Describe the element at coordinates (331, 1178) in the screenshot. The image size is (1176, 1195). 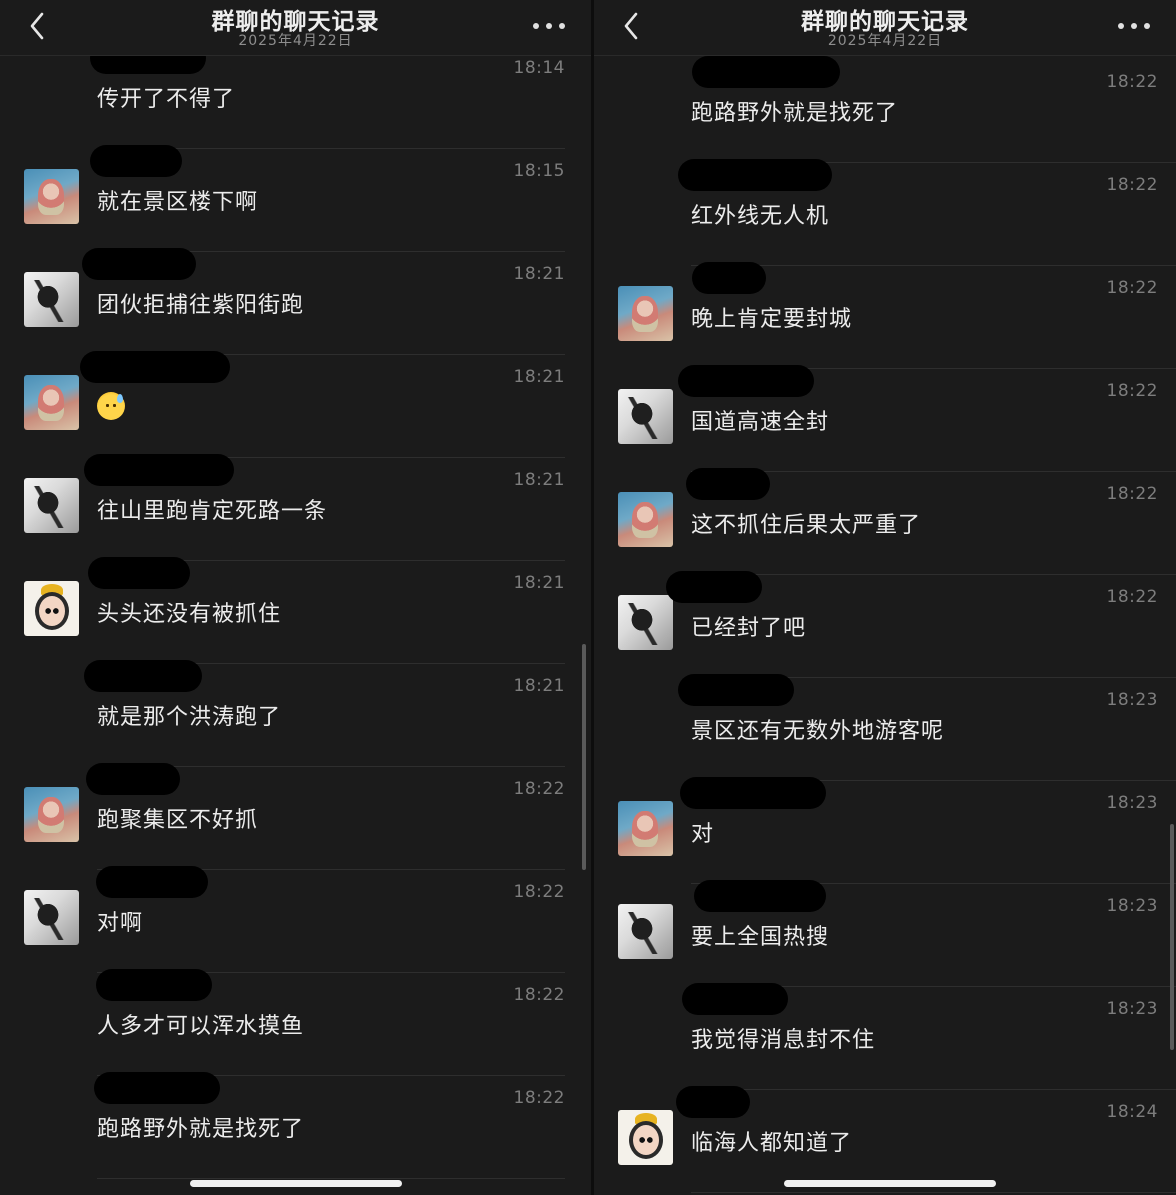
I see `message-separator` at that location.